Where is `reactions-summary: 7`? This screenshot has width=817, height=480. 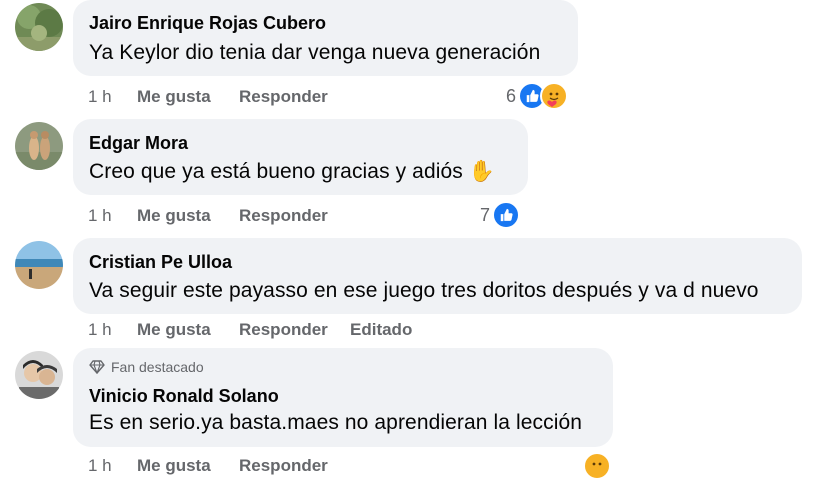
reactions-summary: 7 is located at coordinates (500, 215).